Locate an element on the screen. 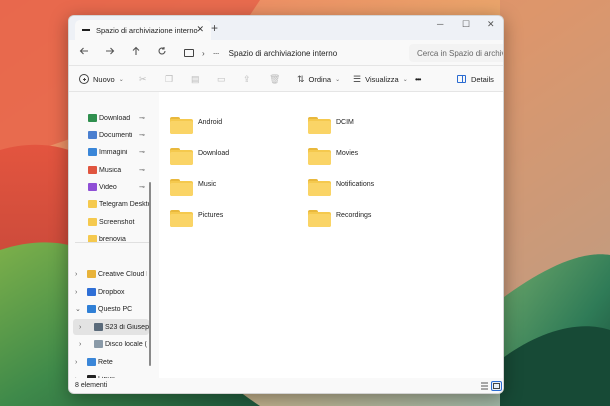 This screenshot has height=406, width=610. sidebar-item-label: Video is located at coordinates (108, 187).